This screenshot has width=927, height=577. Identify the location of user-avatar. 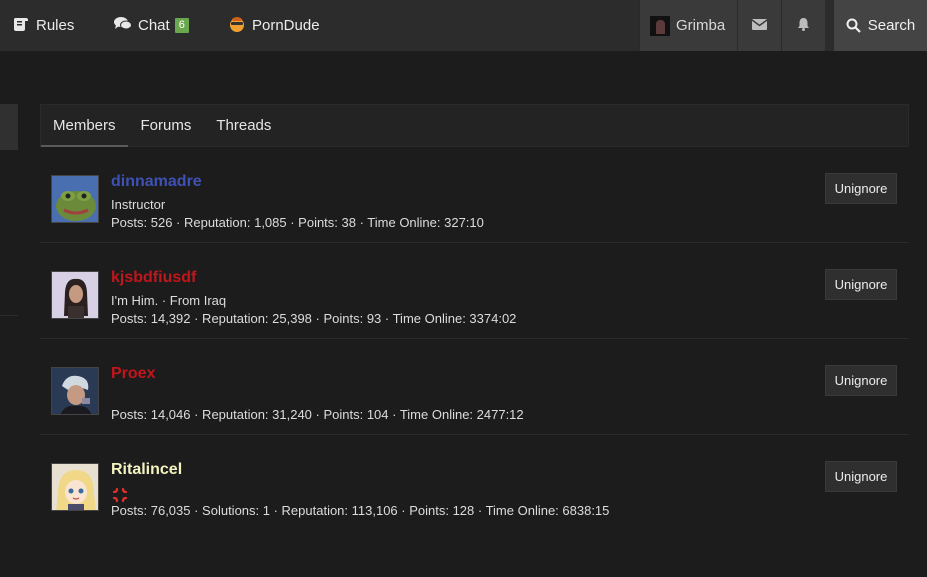
(660, 25).